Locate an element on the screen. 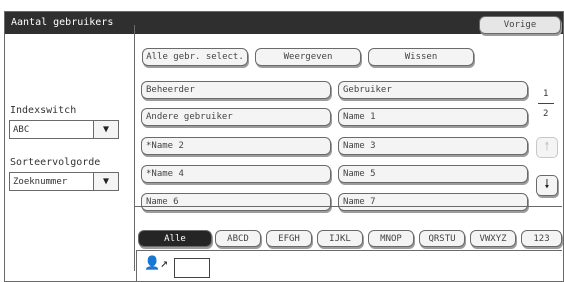 This screenshot has height=282, width=564. user-button: Name 7 is located at coordinates (433, 202).